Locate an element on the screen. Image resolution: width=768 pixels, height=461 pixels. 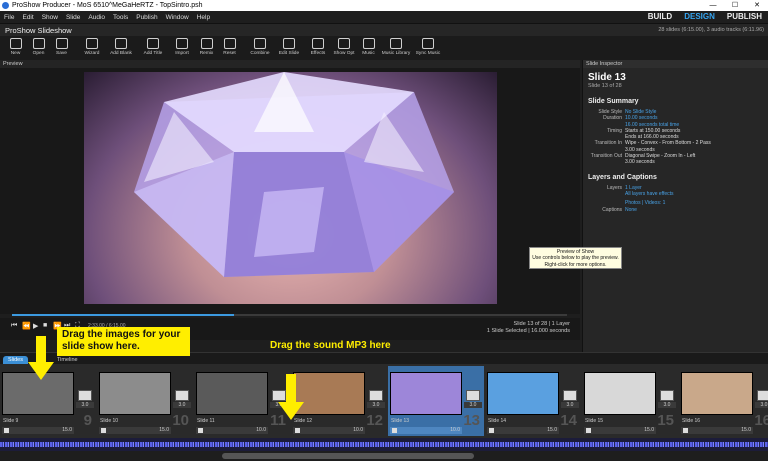
slide-number: 15 is located at coordinates (665, 420).